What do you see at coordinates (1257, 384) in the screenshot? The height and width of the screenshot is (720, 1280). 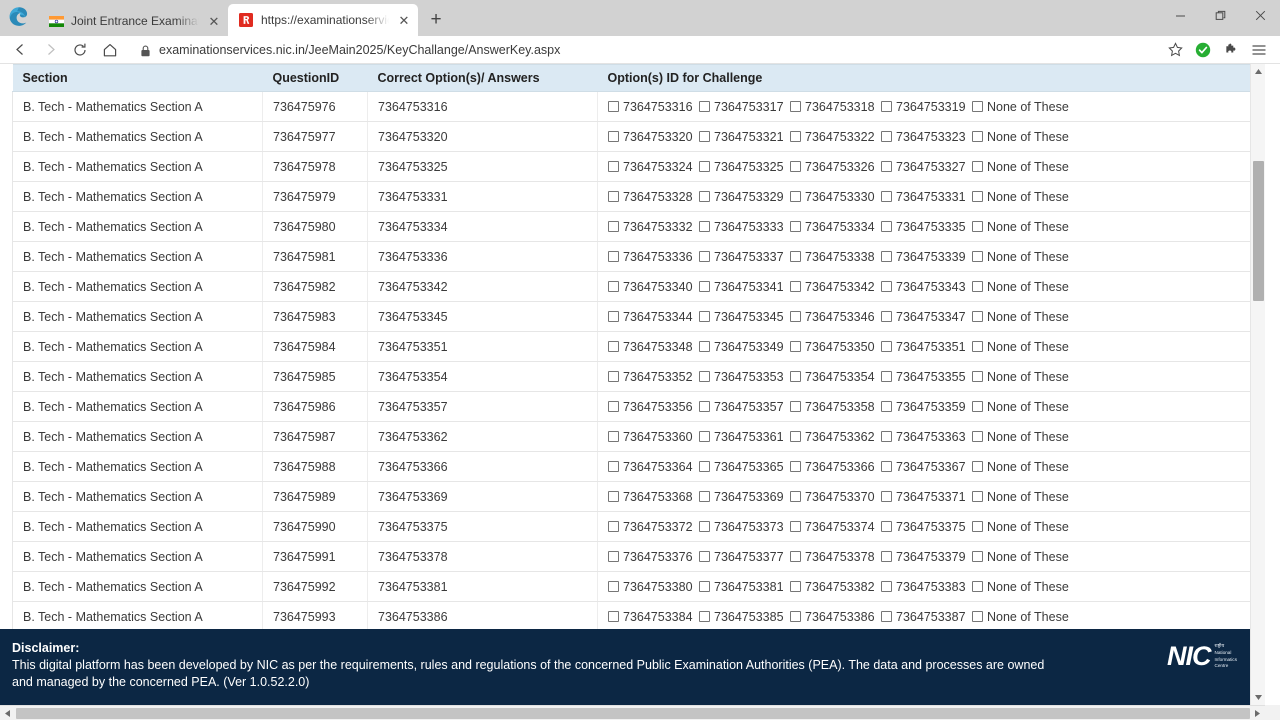 I see `vertical-scrollbar` at bounding box center [1257, 384].